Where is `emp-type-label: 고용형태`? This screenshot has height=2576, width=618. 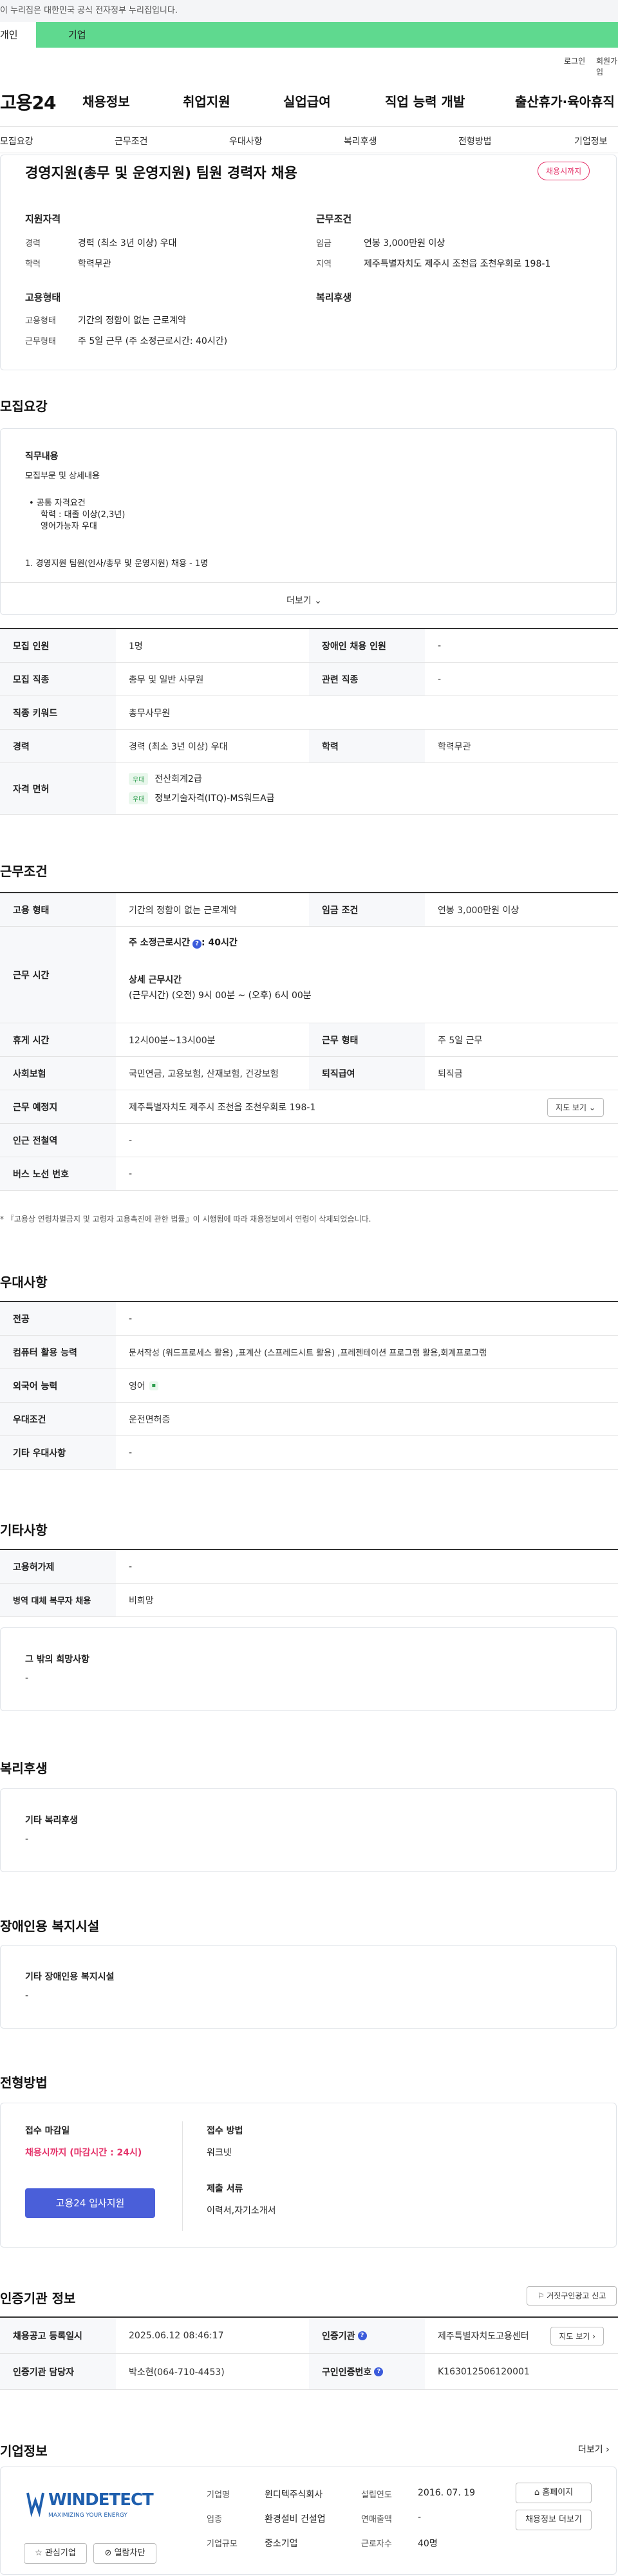
emp-type-label: 고용형태 is located at coordinates (40, 321).